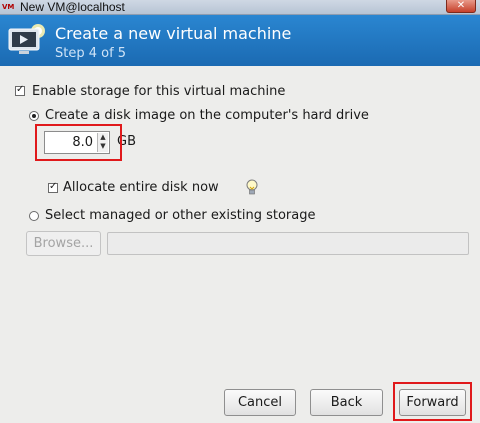 The width and height of the screenshot is (480, 423). Describe the element at coordinates (34, 216) in the screenshot. I see `managed-storage-radio` at that location.